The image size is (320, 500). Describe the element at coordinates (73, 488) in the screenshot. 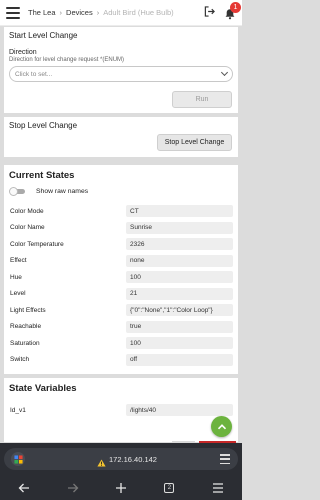

I see `forward-arrow-icon` at that location.